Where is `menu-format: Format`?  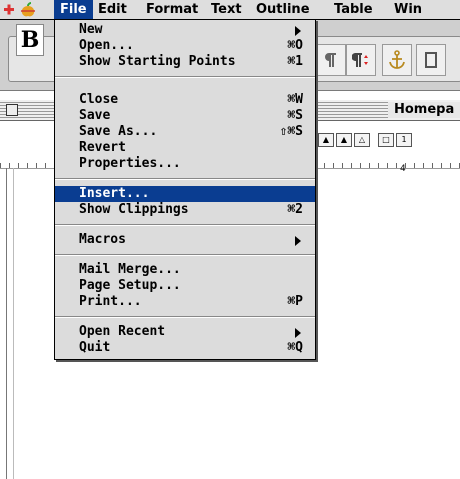
menu-format: Format is located at coordinates (172, 9).